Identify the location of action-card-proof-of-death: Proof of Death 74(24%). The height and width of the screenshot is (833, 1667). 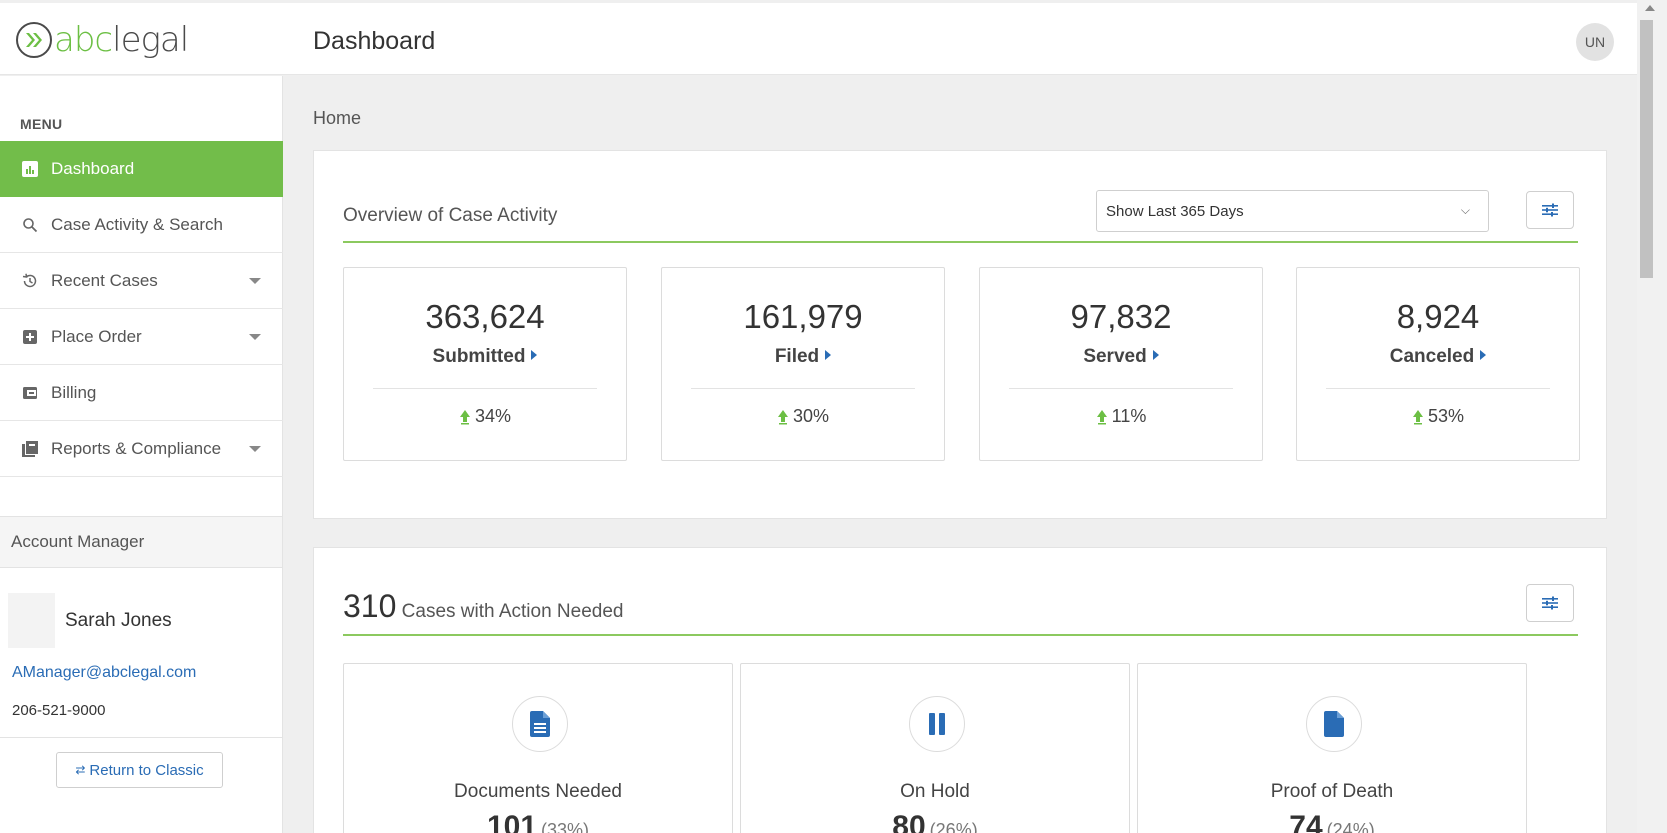
(1332, 748).